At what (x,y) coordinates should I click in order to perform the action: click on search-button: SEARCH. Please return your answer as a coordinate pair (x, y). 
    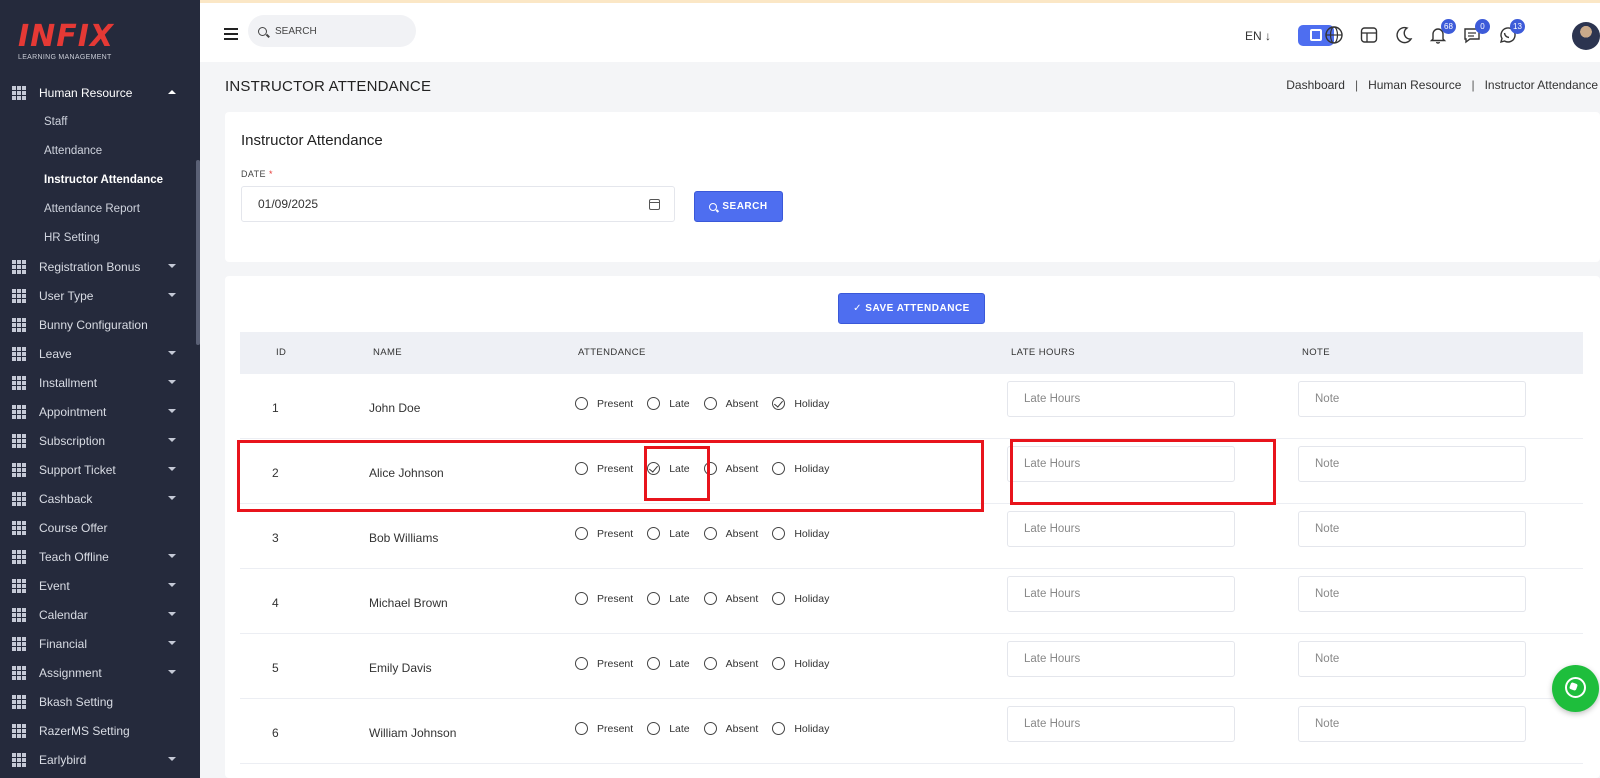
    Looking at the image, I should click on (738, 206).